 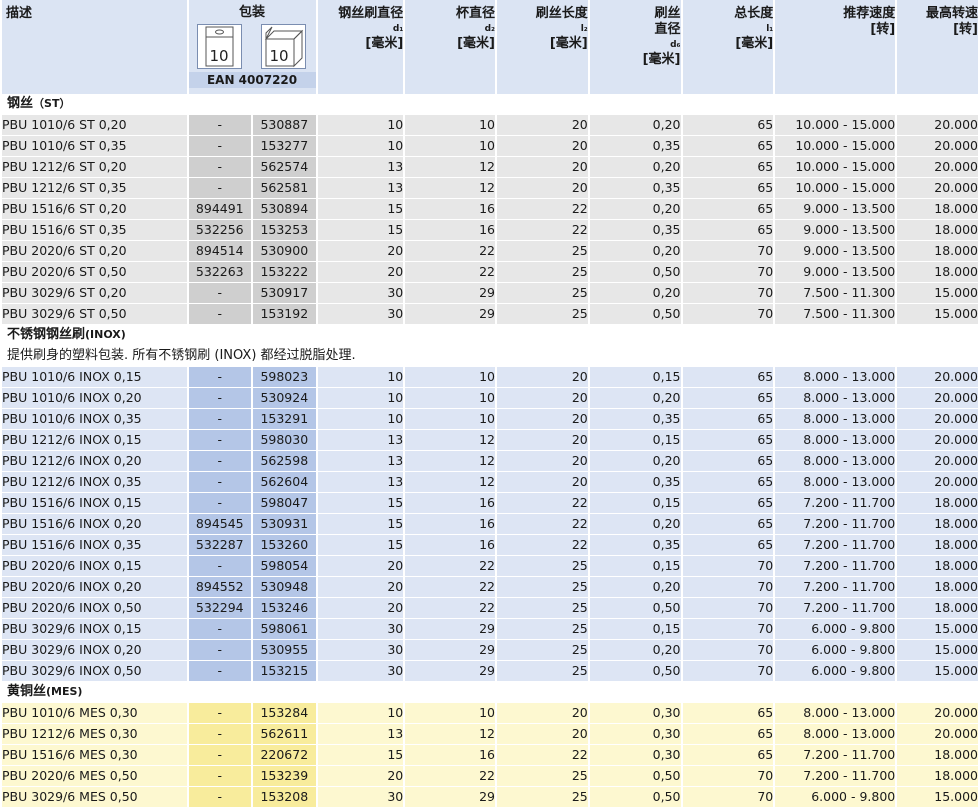 What do you see at coordinates (94, 545) in the screenshot?
I see `cell-description: PBU 1516/6 INOX 0,35` at bounding box center [94, 545].